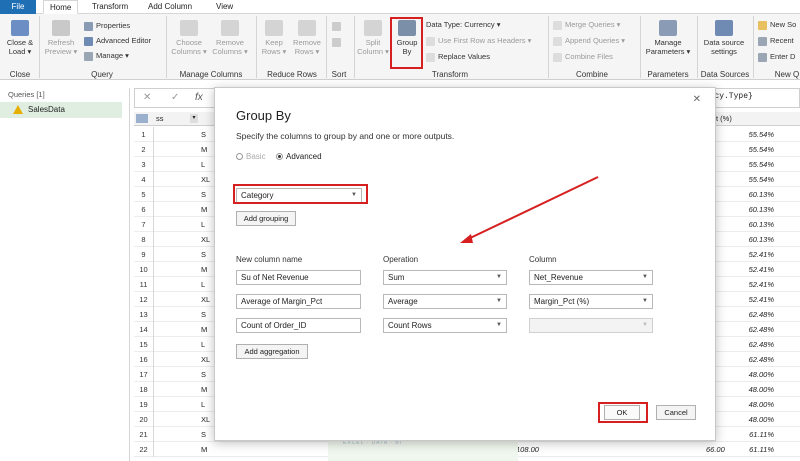 This screenshot has height=461, width=800. I want to click on arrow-line, so click(532, 208).